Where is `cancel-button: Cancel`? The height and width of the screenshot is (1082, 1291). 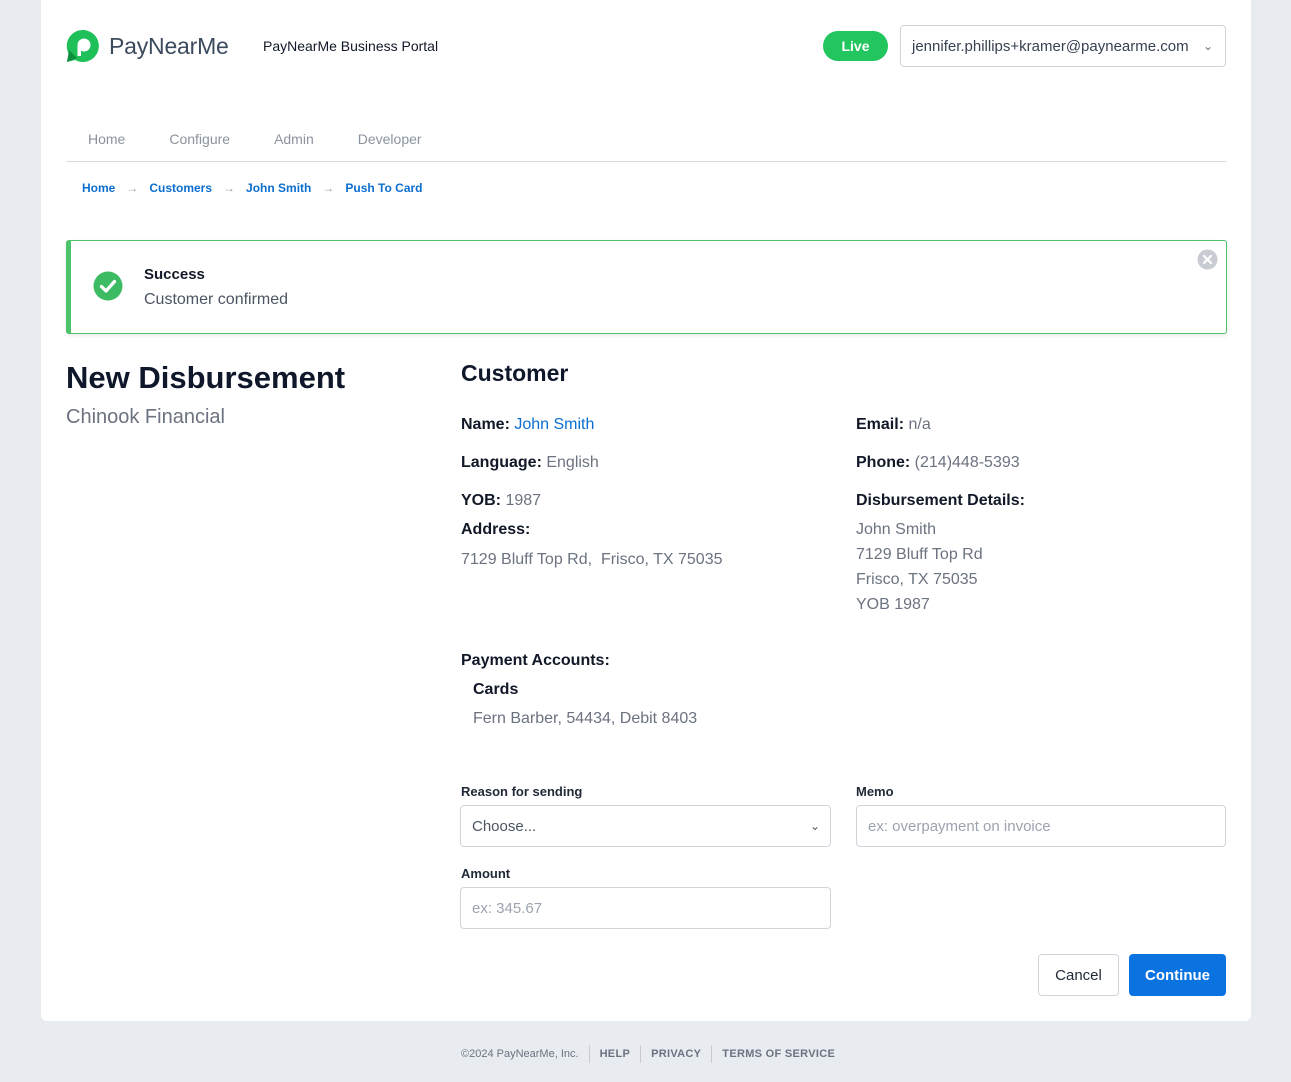
cancel-button: Cancel is located at coordinates (1078, 975).